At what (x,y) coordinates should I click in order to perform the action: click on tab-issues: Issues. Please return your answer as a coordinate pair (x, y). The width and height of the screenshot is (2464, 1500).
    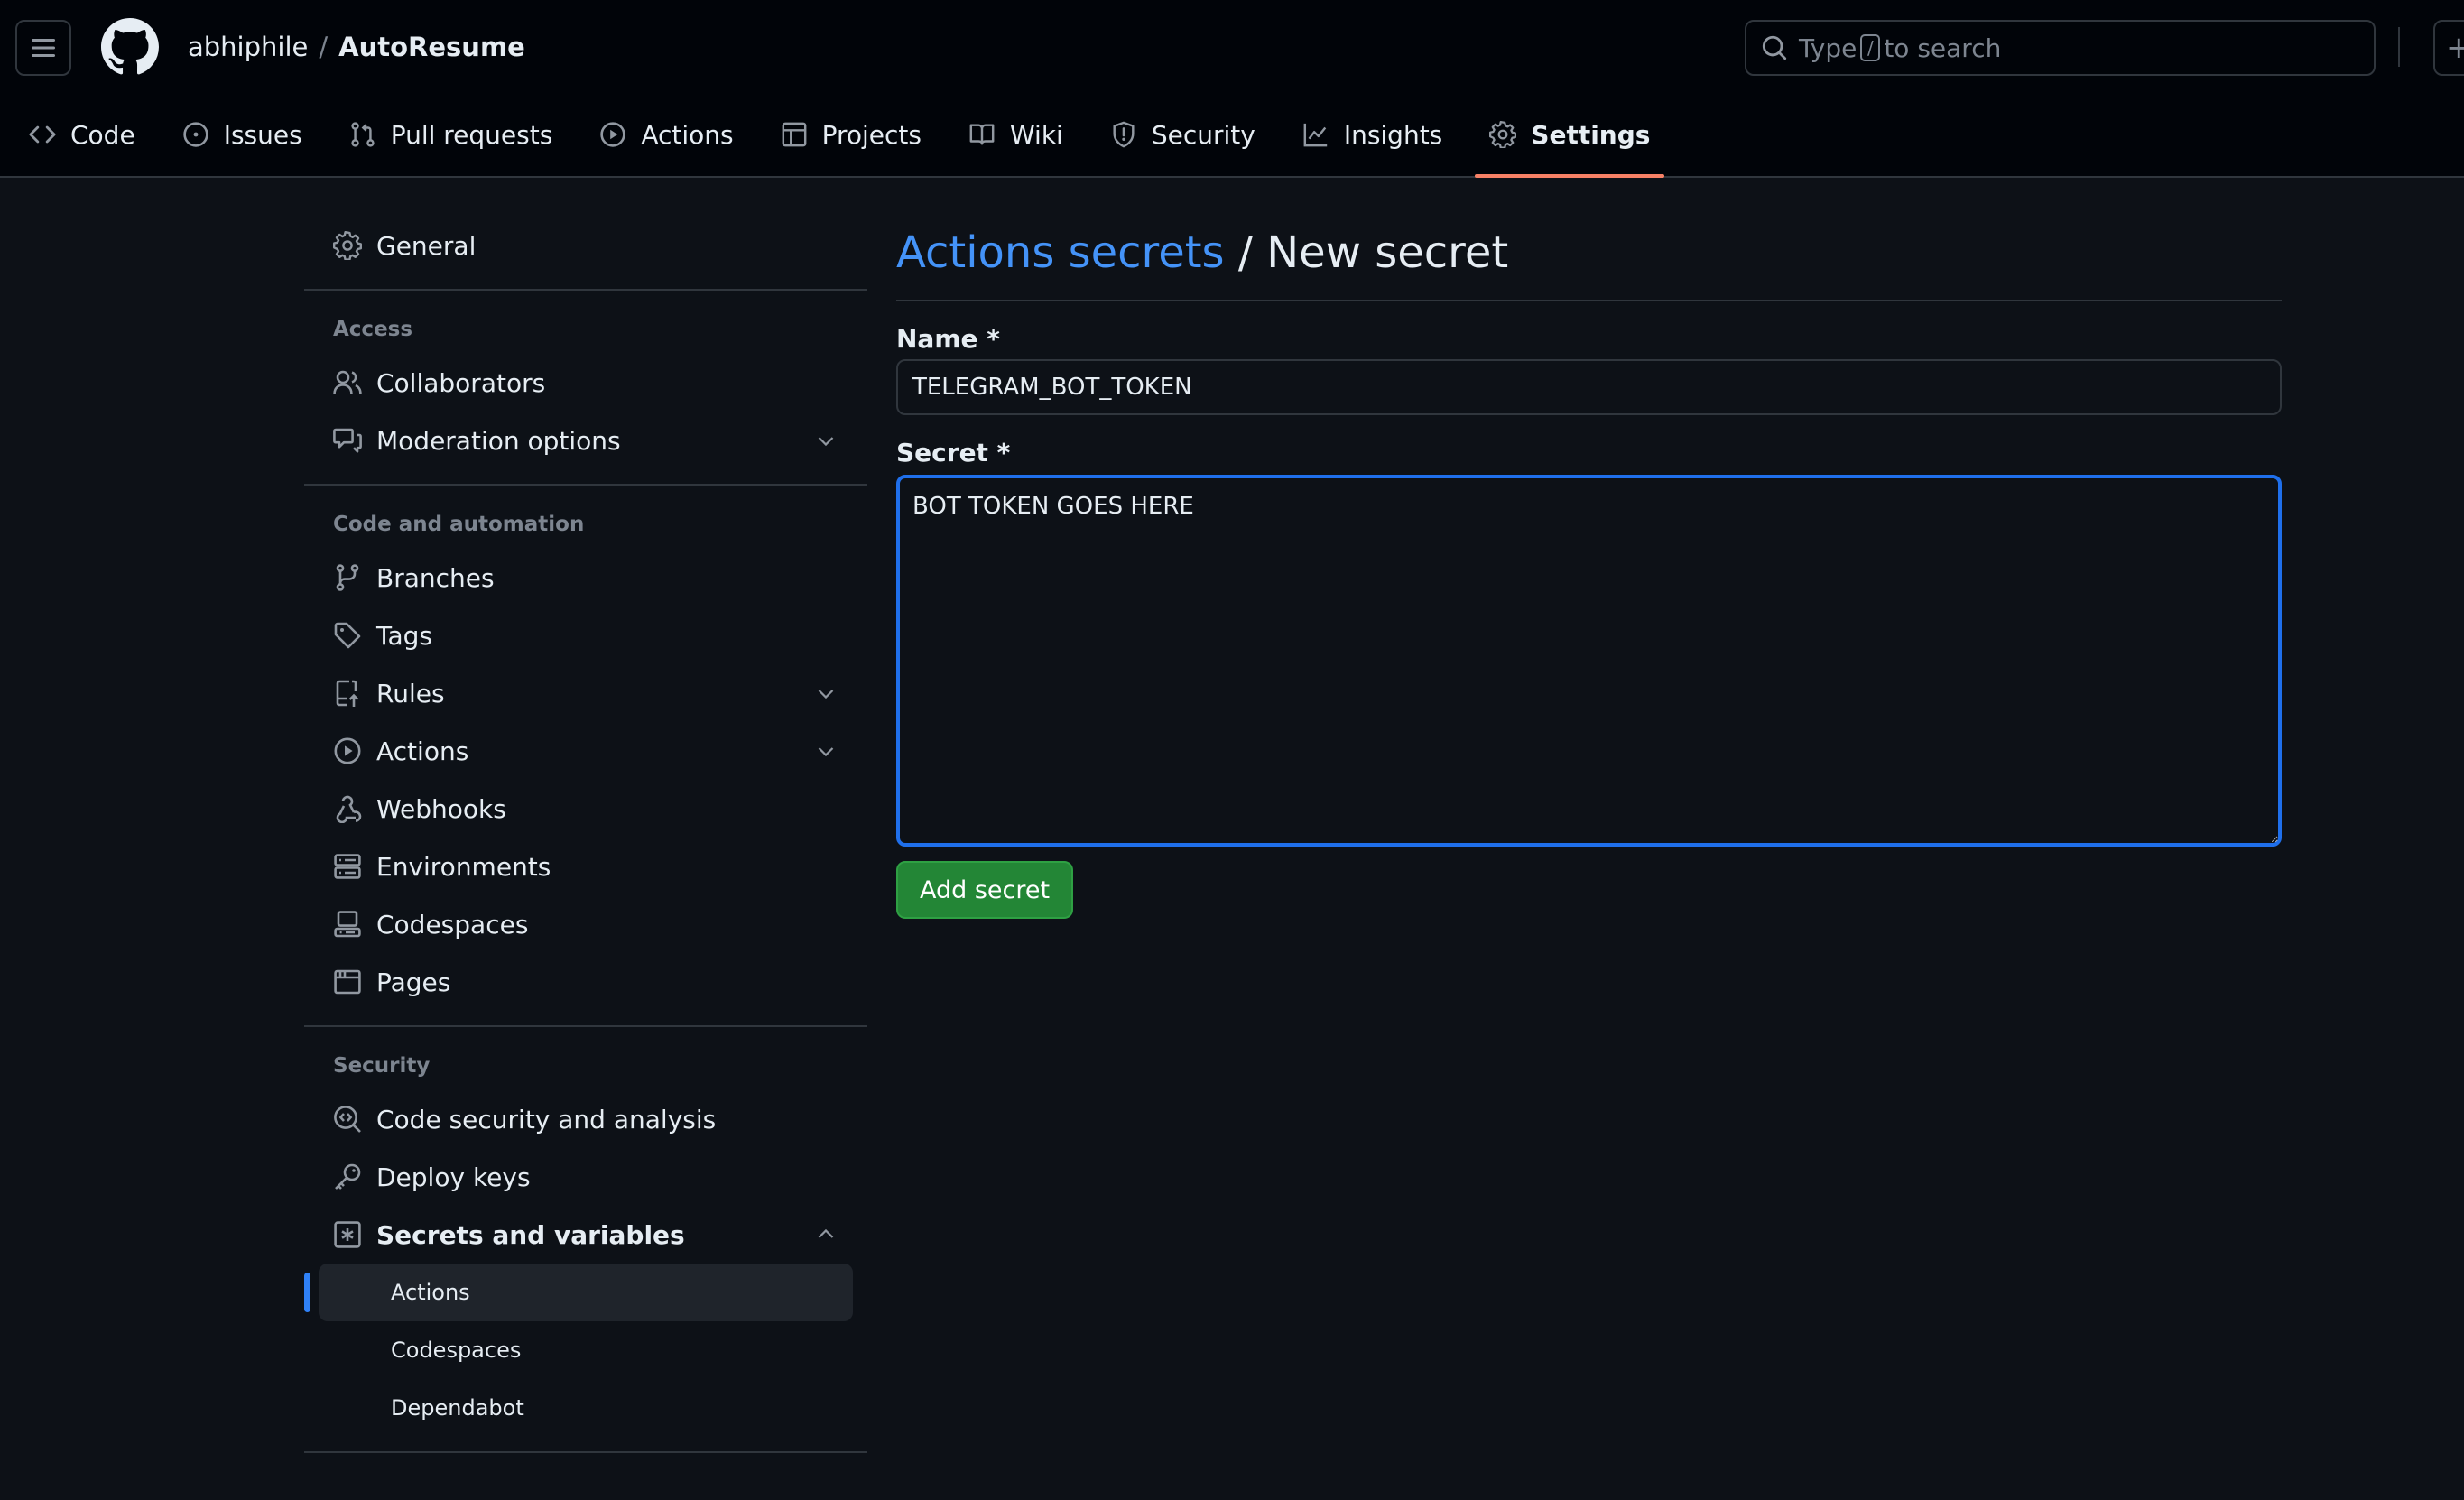
    Looking at the image, I should click on (242, 134).